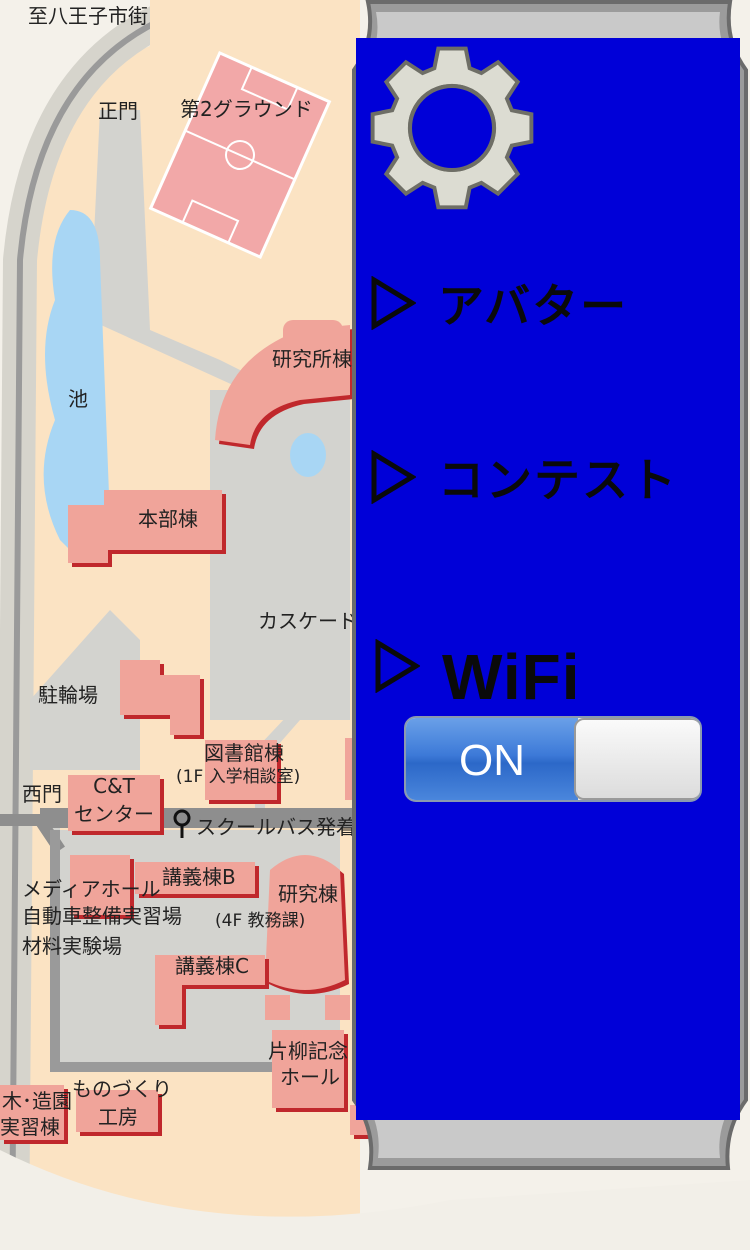  What do you see at coordinates (246, 109) in the screenshot?
I see `map-label-ground2: 第2グラウンド` at bounding box center [246, 109].